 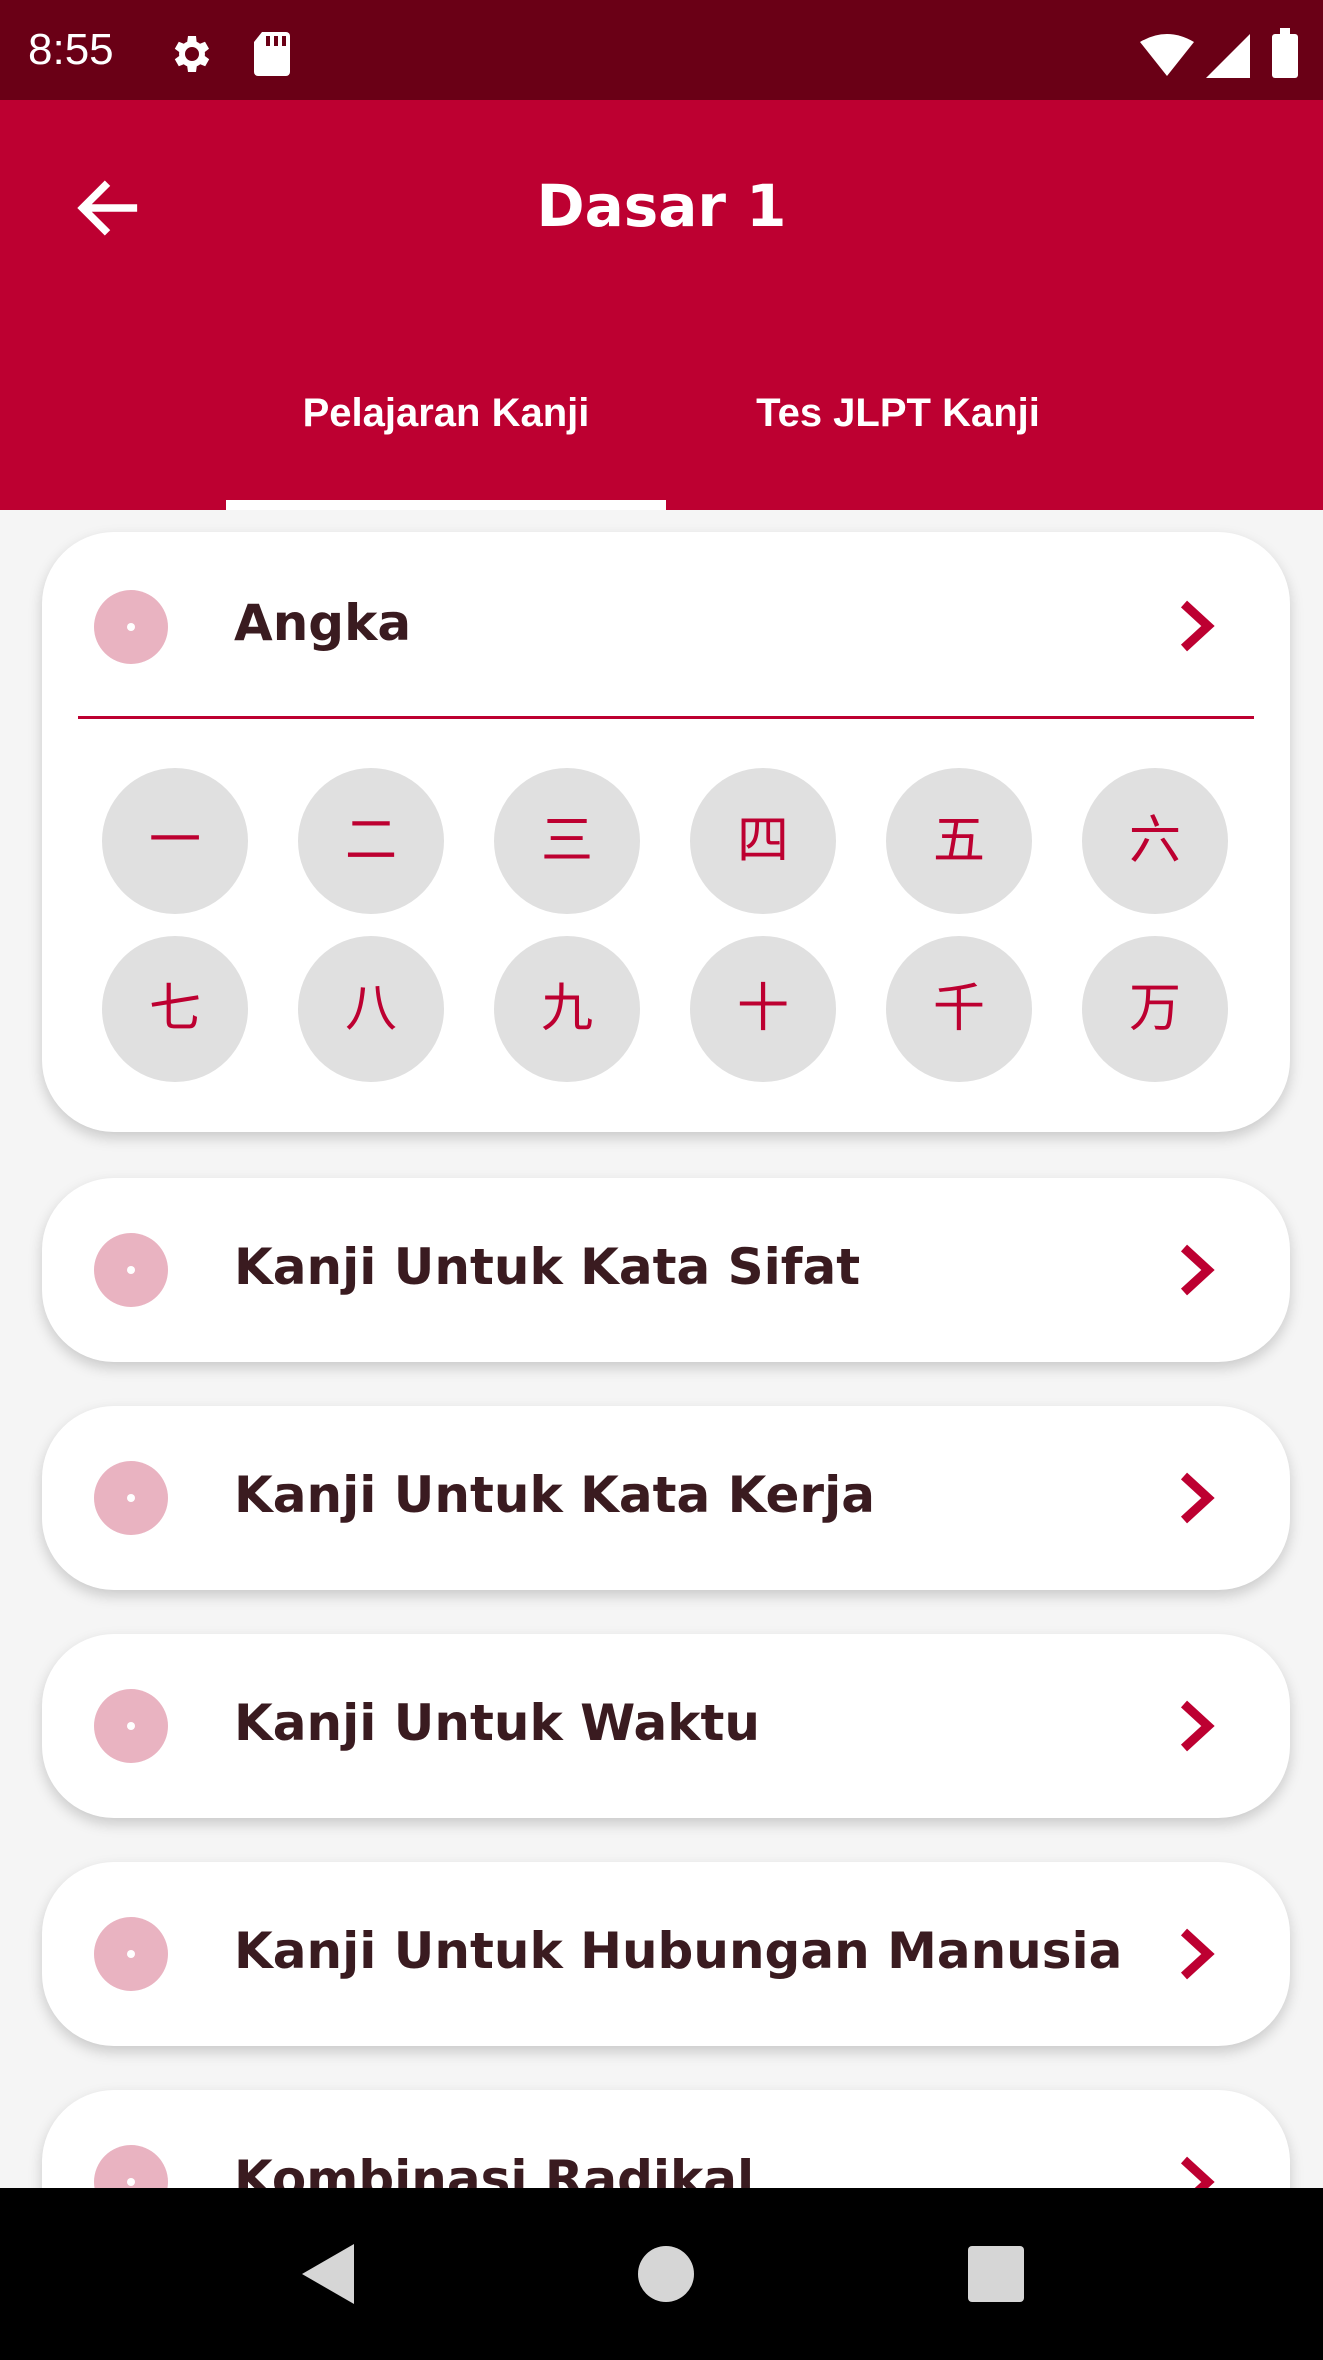 What do you see at coordinates (272, 54) in the screenshot?
I see `sd-card-icon` at bounding box center [272, 54].